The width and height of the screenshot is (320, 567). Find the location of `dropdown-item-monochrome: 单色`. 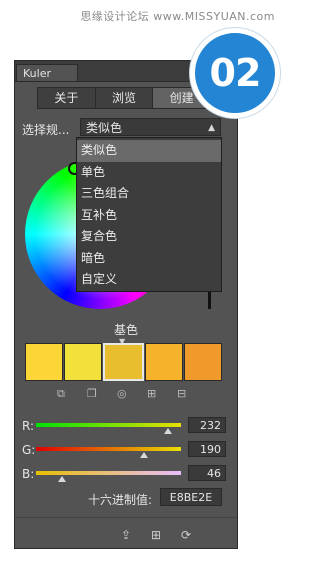

dropdown-item-monochrome: 单色 is located at coordinates (149, 173).